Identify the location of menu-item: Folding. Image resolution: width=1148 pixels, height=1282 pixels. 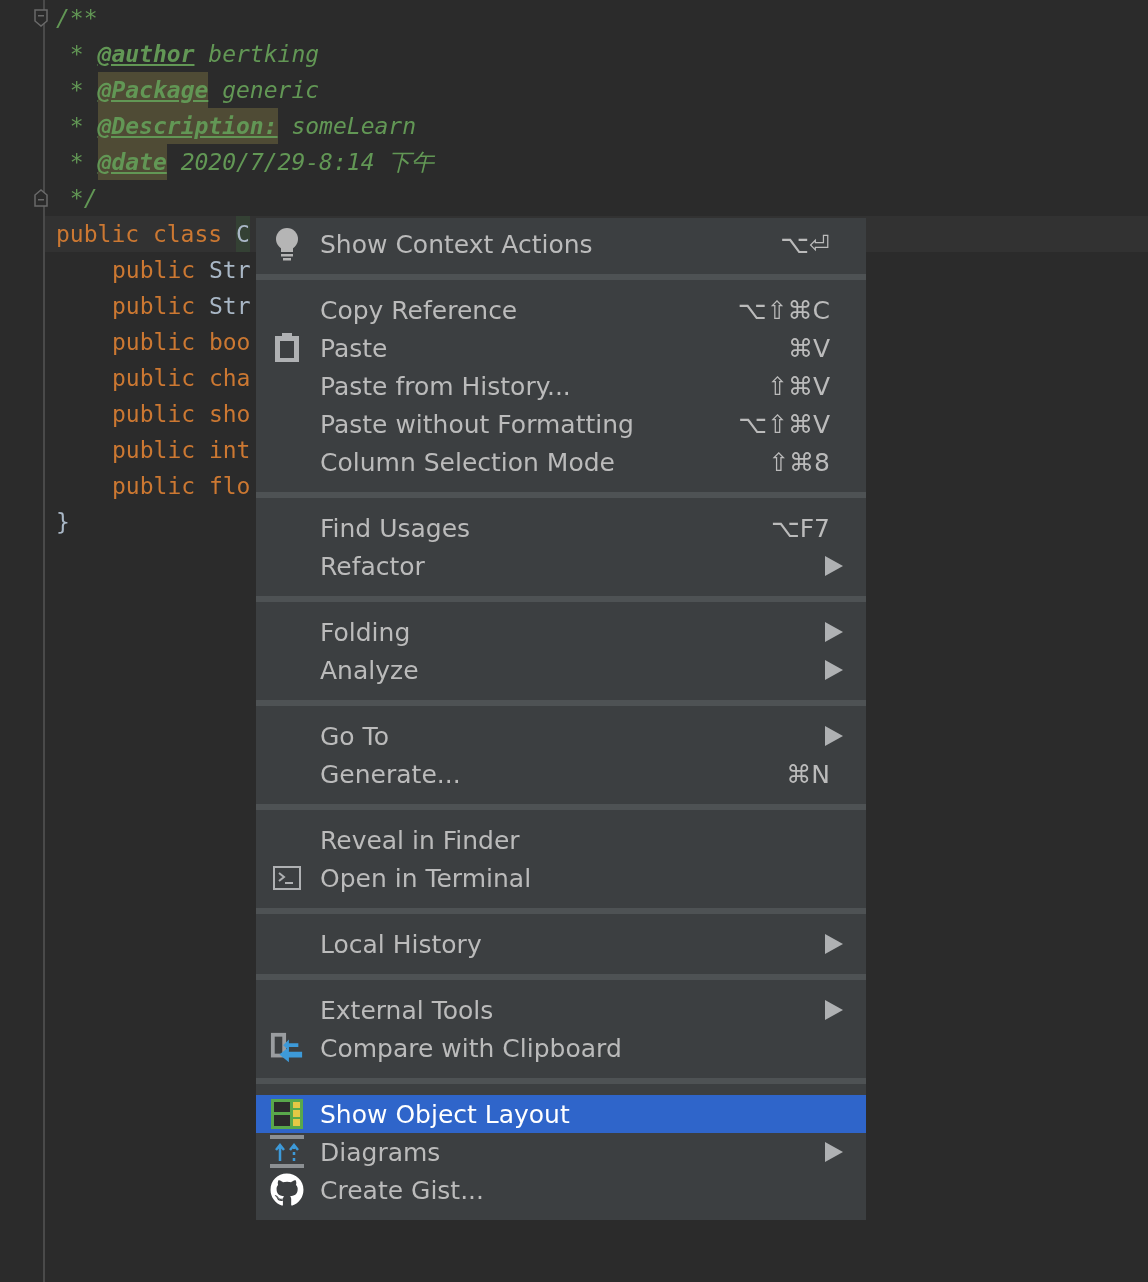
(561, 632).